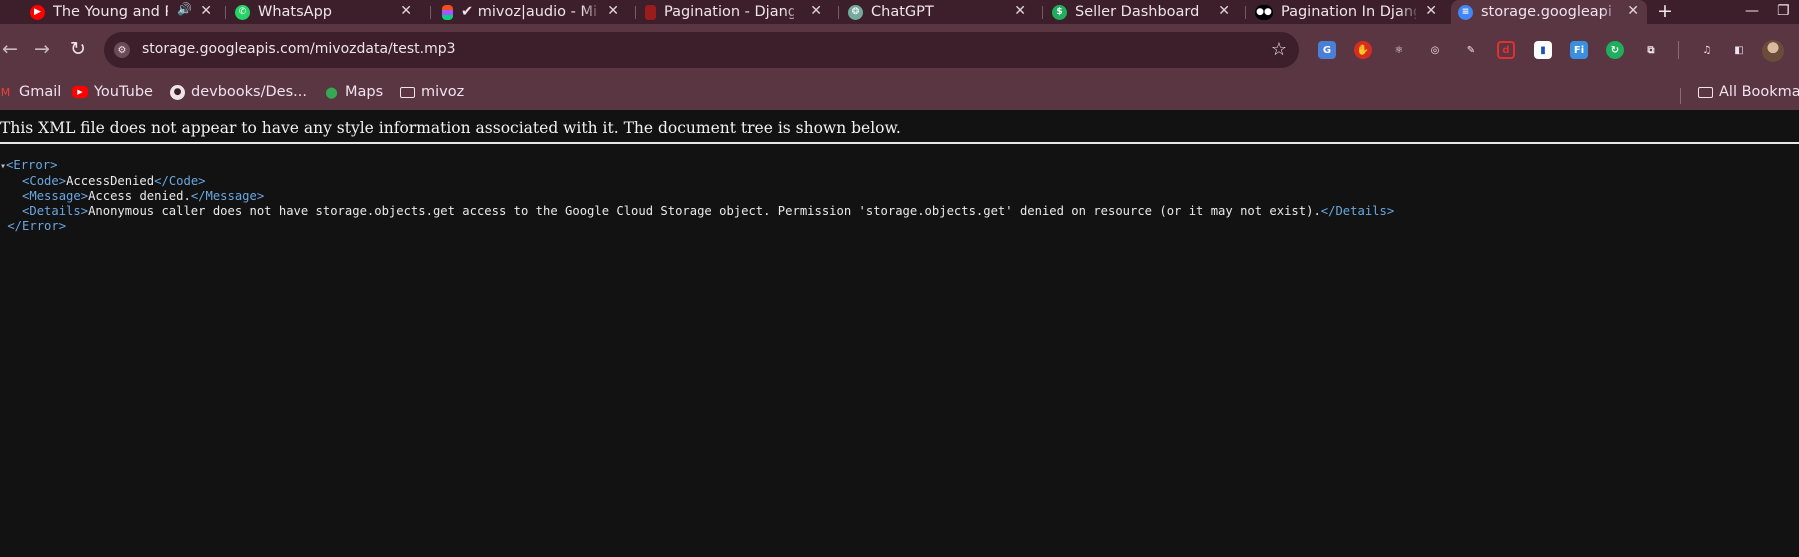 This screenshot has width=1799, height=557. What do you see at coordinates (78, 49) in the screenshot?
I see `reload-icon: ↻` at bounding box center [78, 49].